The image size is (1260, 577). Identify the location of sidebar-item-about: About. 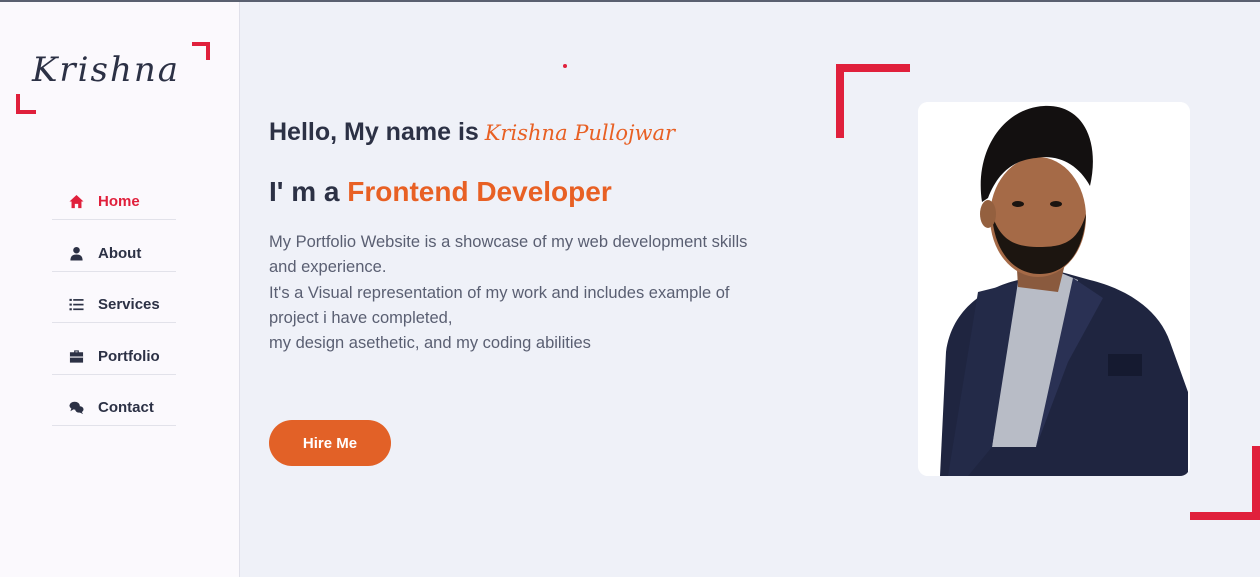
(114, 254).